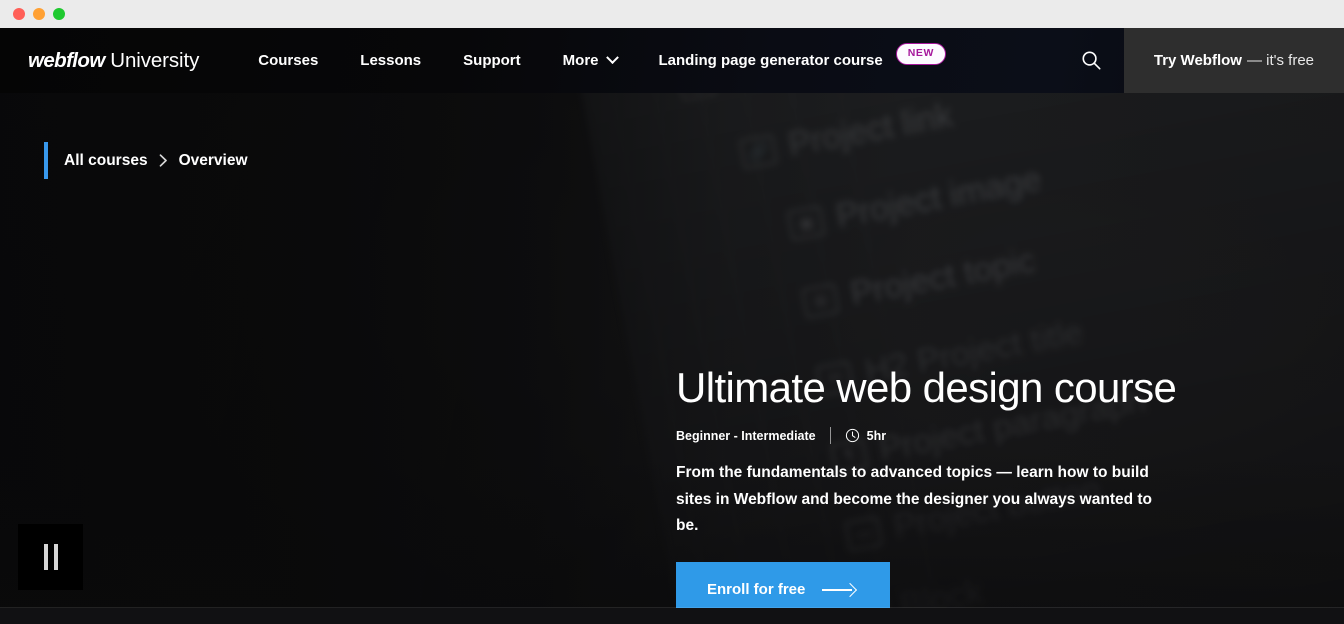  What do you see at coordinates (580, 60) in the screenshot?
I see `nav-link-label: More` at bounding box center [580, 60].